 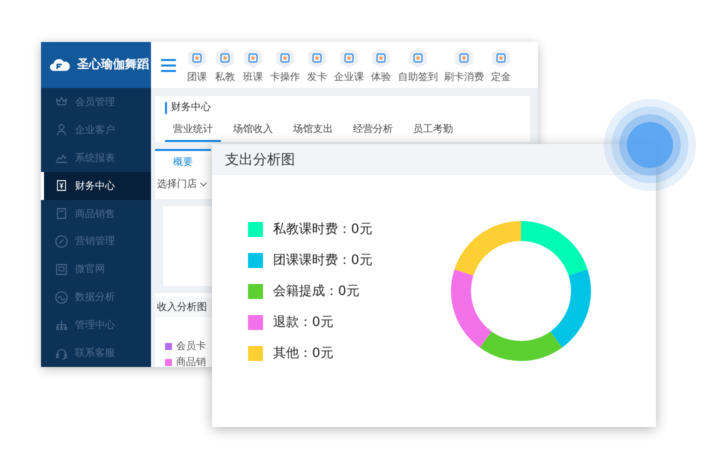 What do you see at coordinates (61, 241) in the screenshot?
I see `percent-icon` at bounding box center [61, 241].